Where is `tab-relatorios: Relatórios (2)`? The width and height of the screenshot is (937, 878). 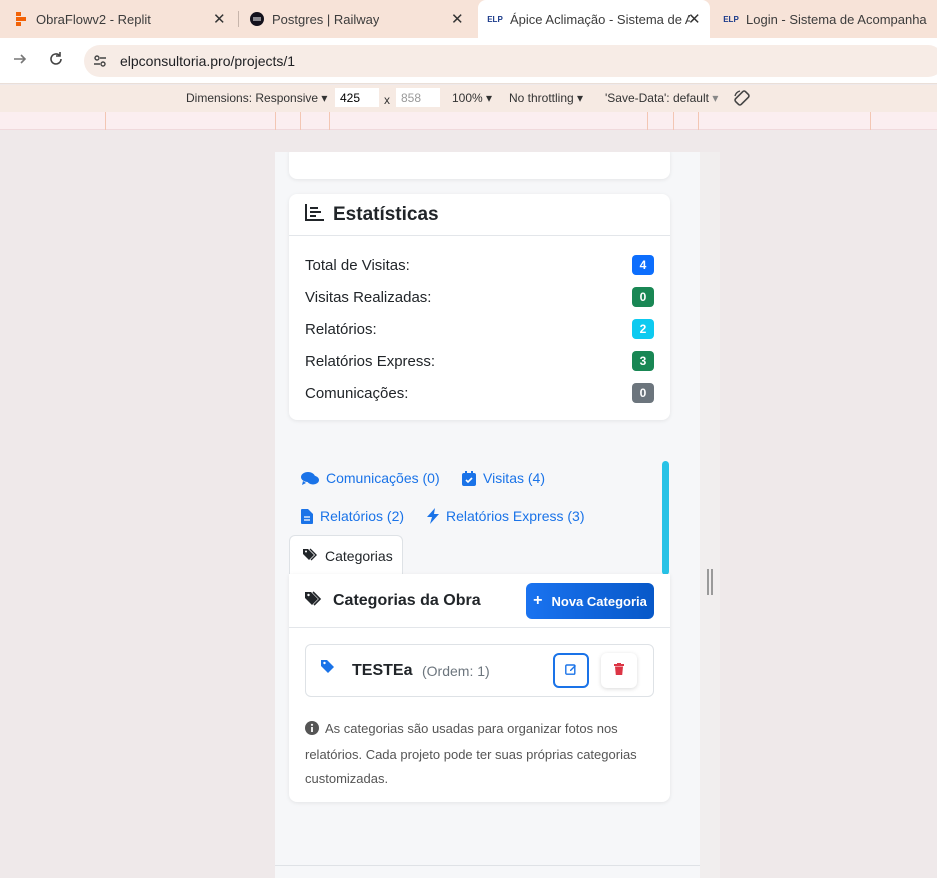 tab-relatorios: Relatórios (2) is located at coordinates (352, 516).